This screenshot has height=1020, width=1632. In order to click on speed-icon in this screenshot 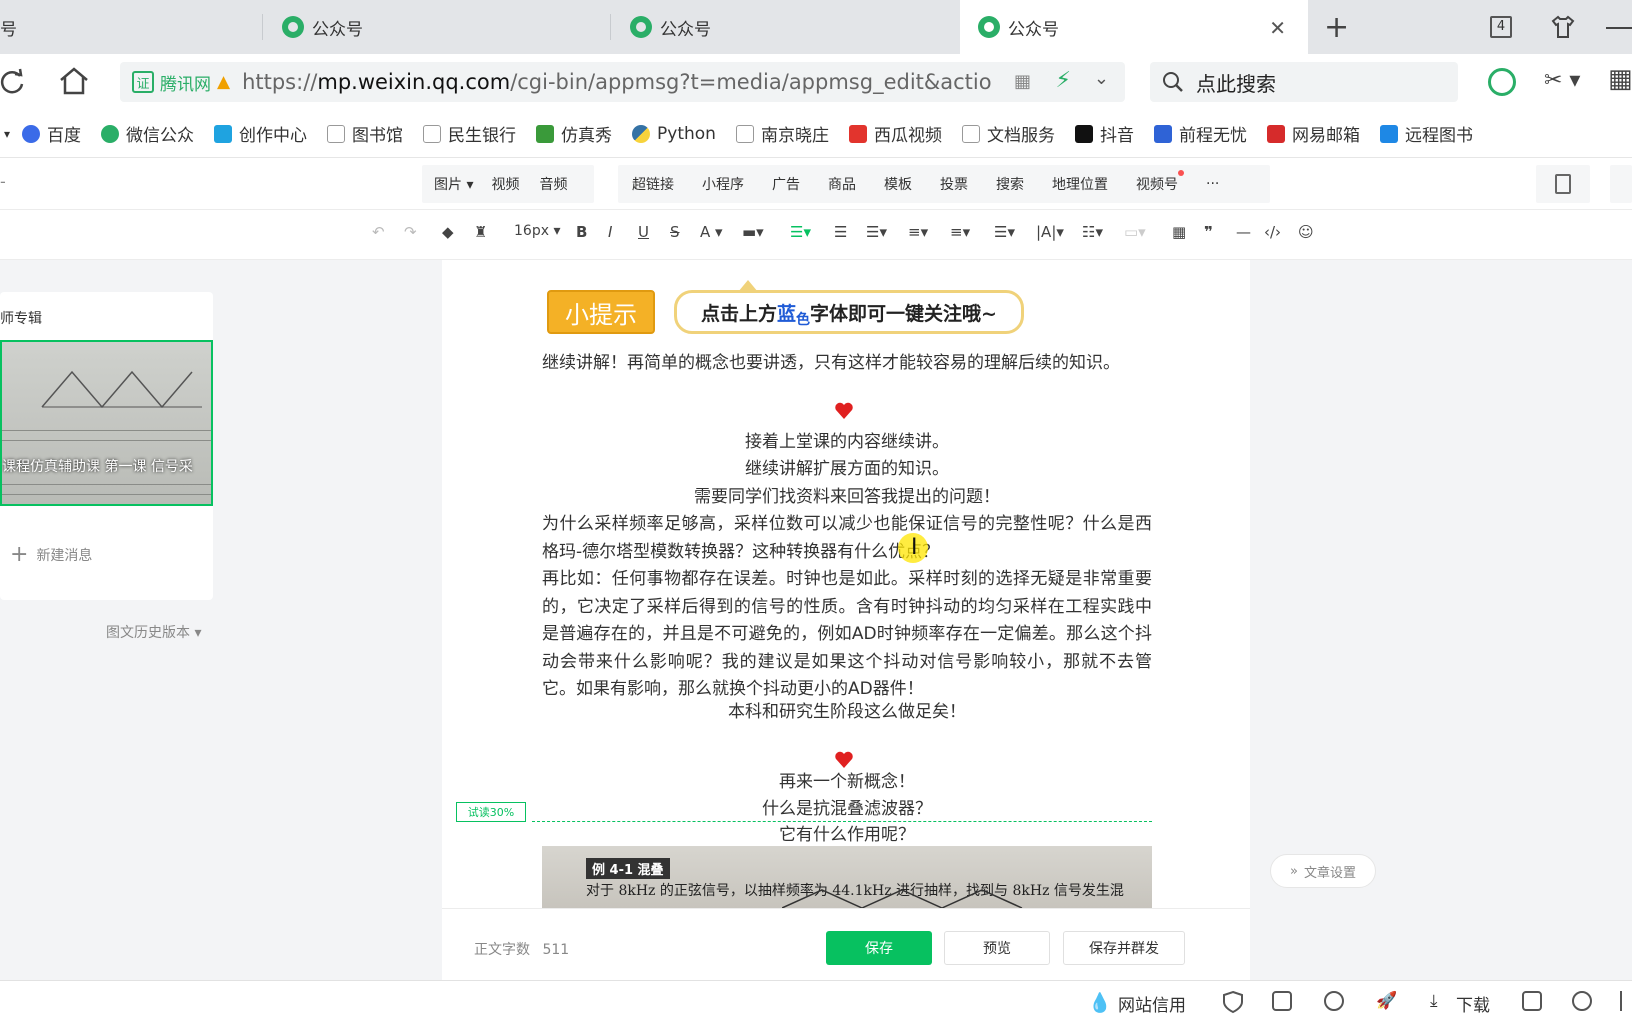, I will do `click(1334, 1001)`.